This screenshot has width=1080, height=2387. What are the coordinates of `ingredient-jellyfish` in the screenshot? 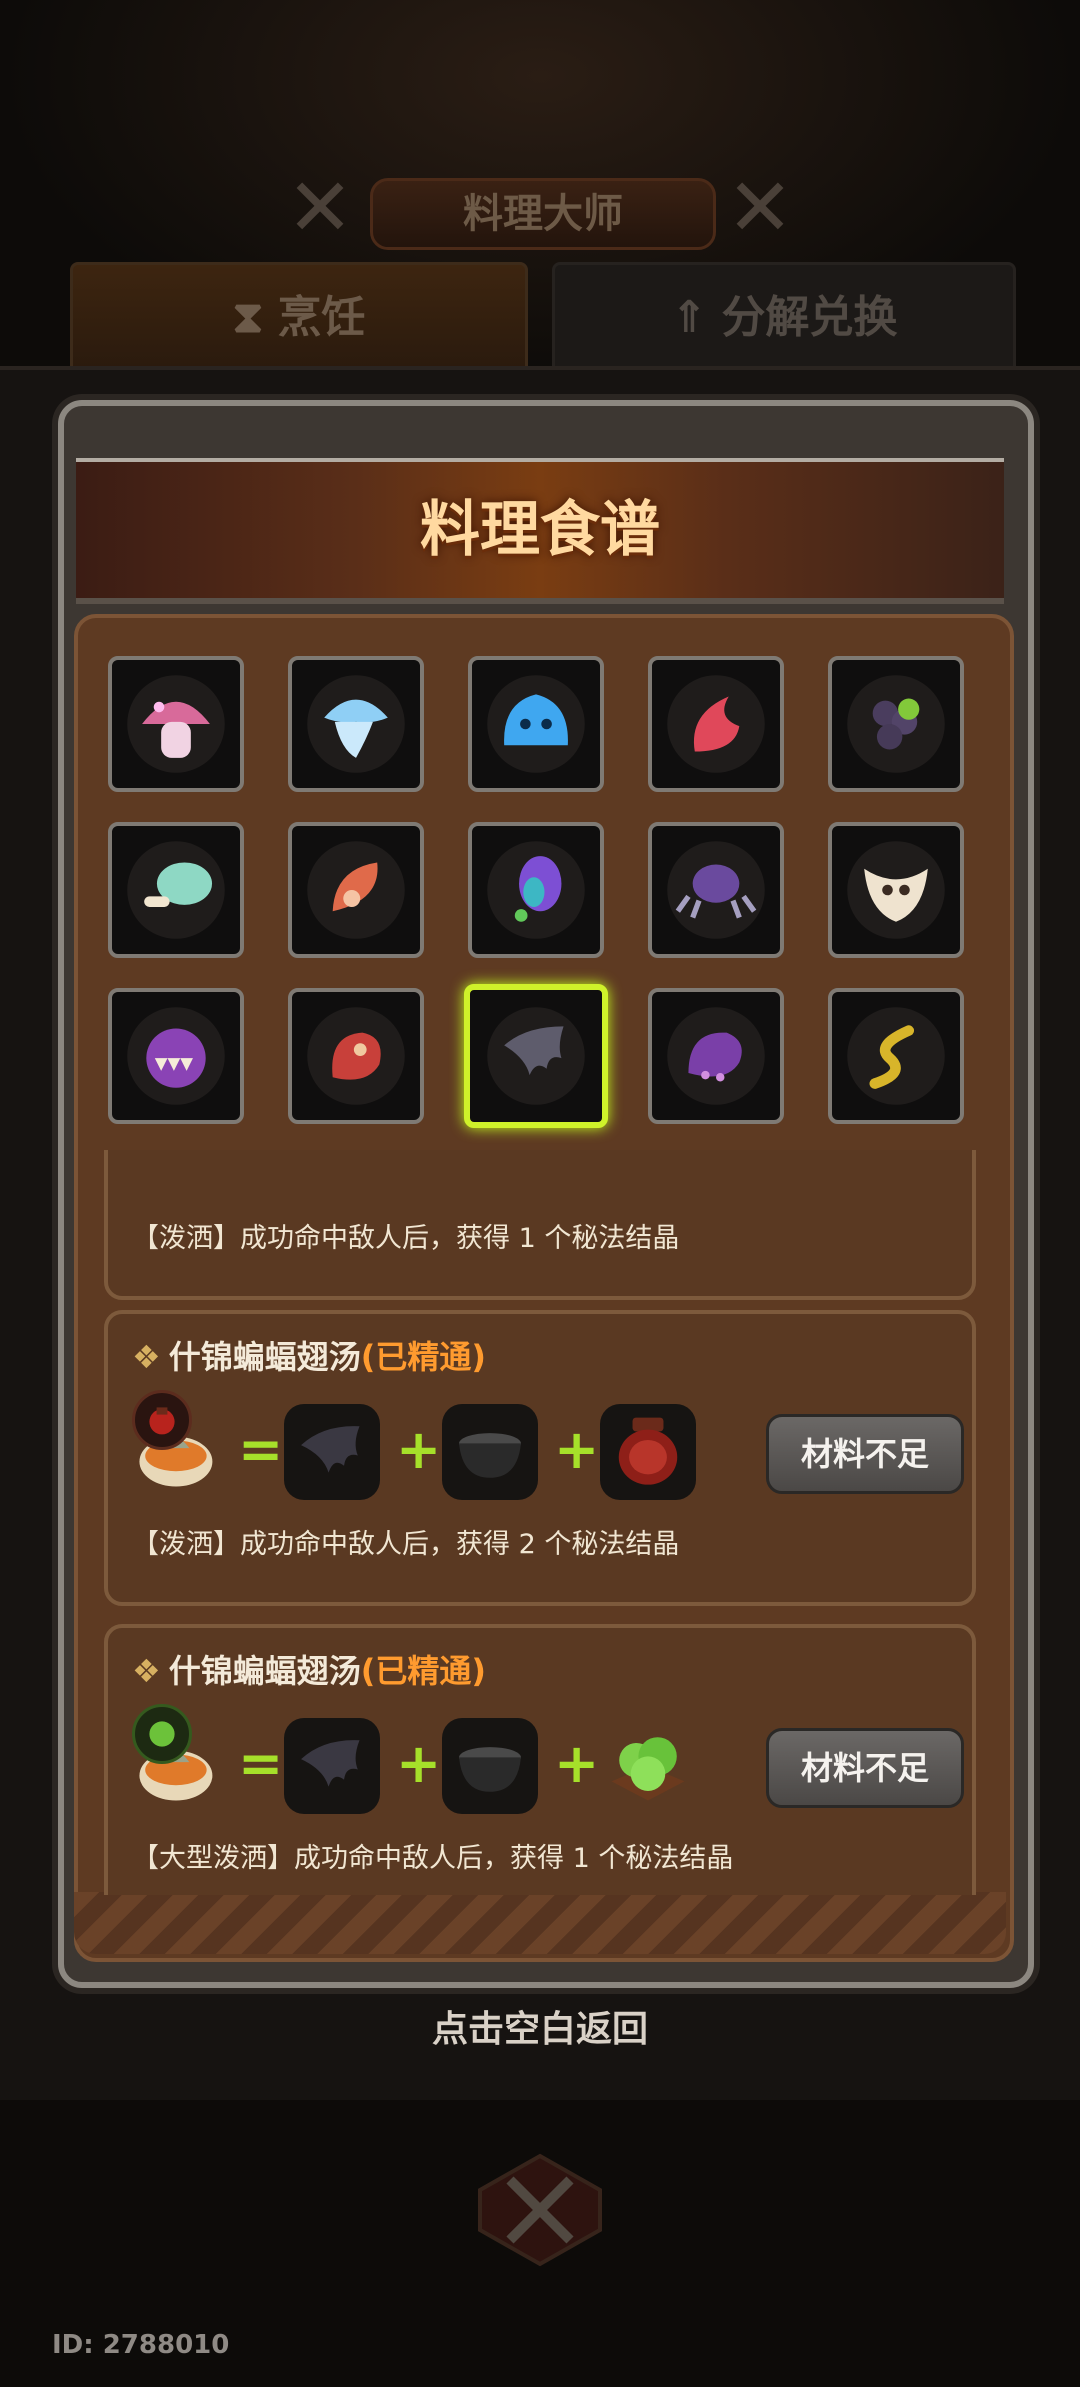 It's located at (356, 724).